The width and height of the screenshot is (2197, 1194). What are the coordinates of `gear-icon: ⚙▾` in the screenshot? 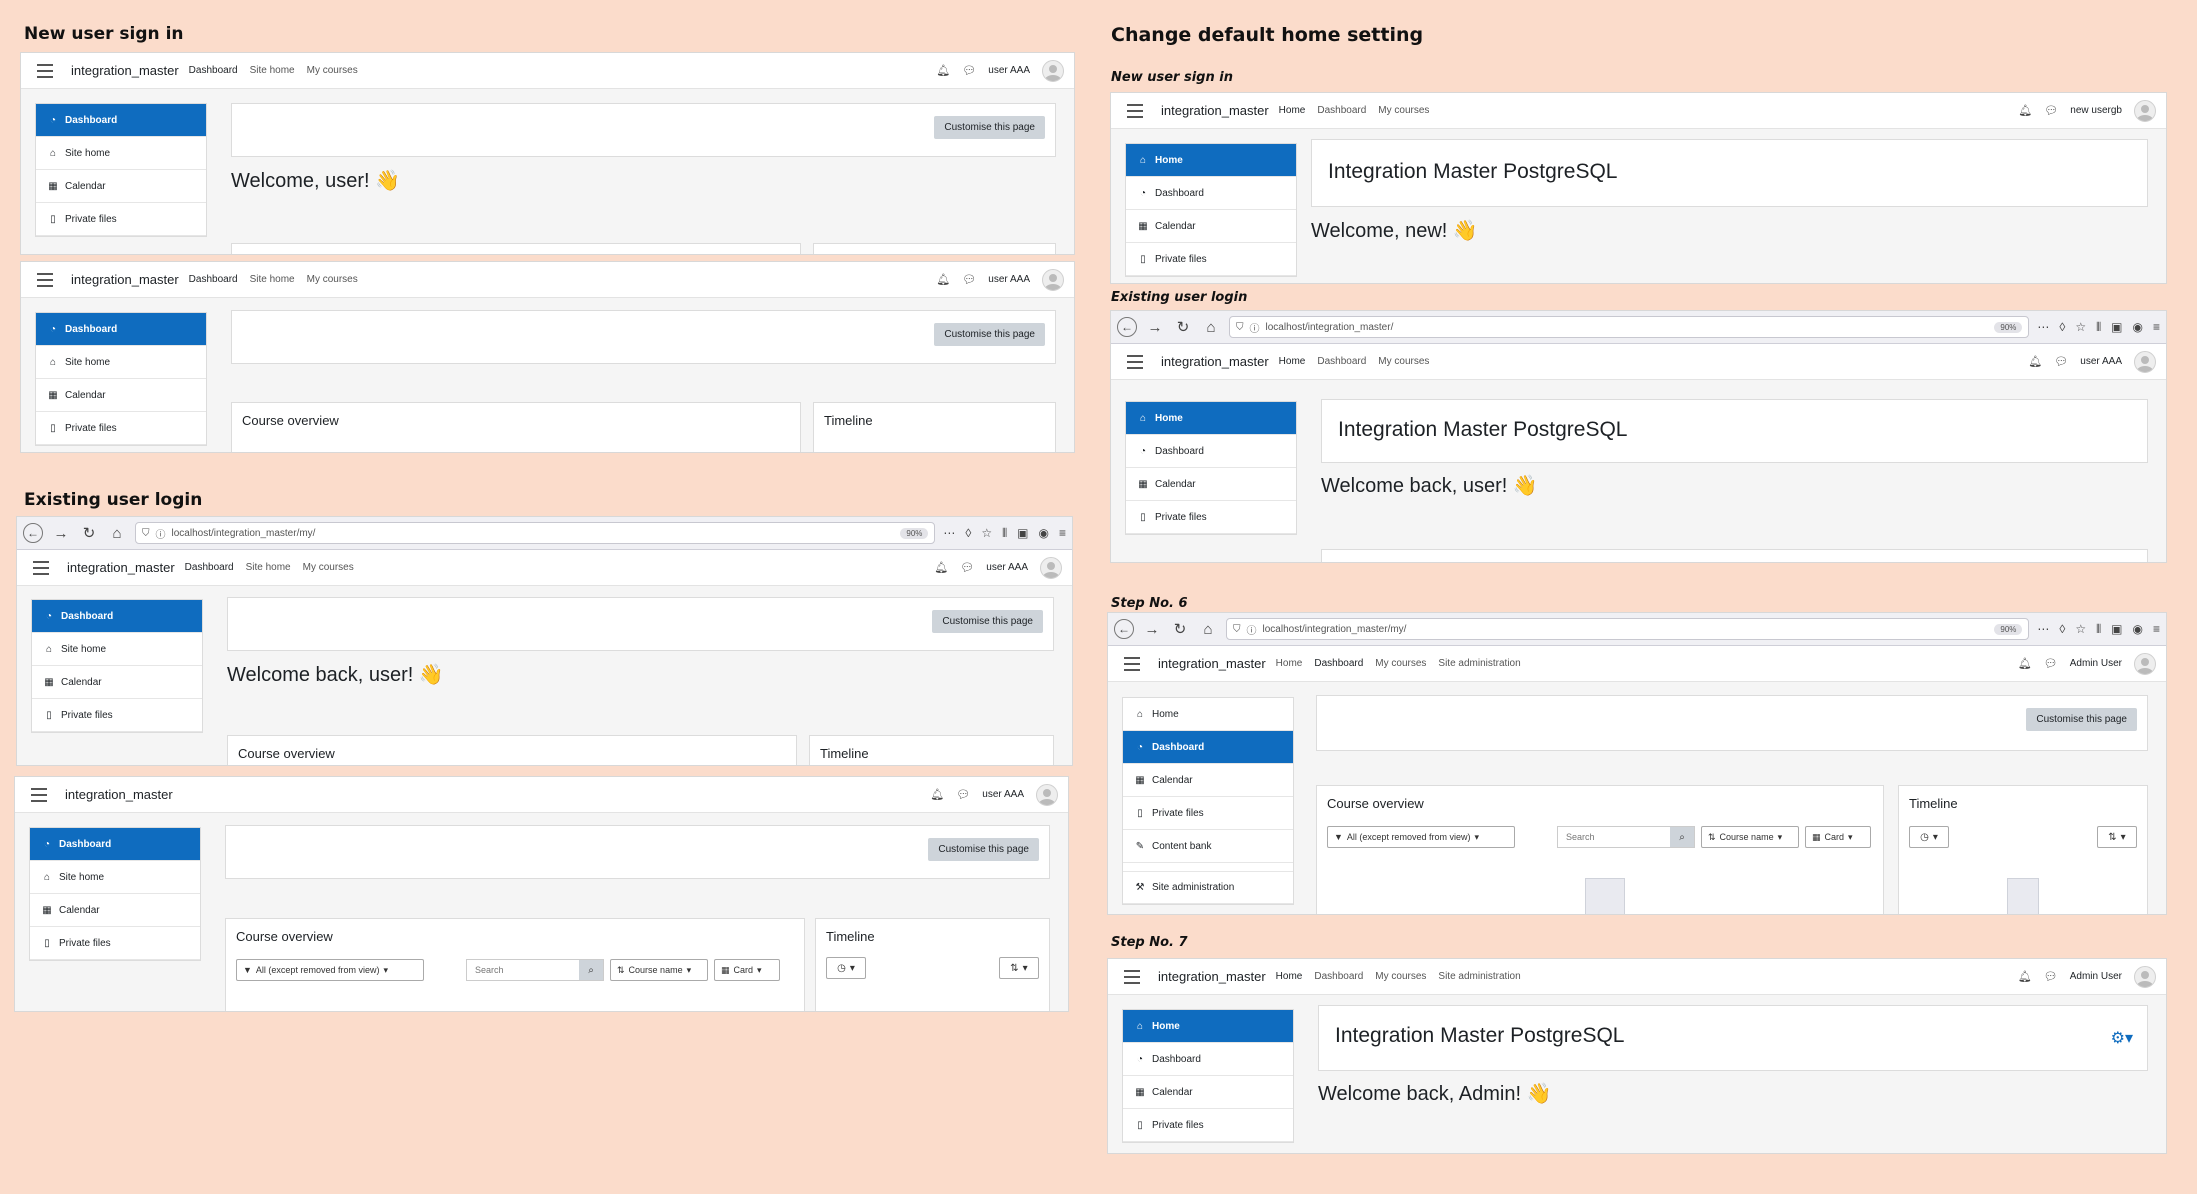 It's located at (2122, 1038).